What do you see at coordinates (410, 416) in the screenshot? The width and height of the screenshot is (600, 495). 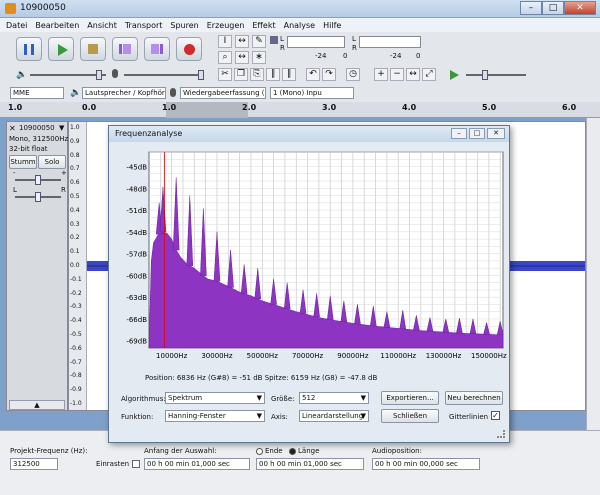 I see `close-dialog-button: Schließen` at bounding box center [410, 416].